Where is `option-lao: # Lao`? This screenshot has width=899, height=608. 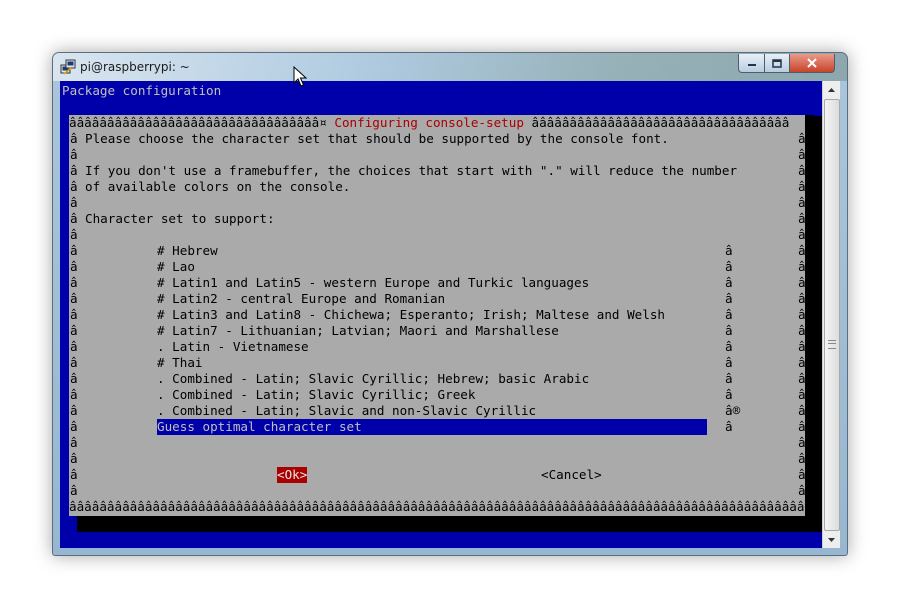 option-lao: # Lao is located at coordinates (176, 267).